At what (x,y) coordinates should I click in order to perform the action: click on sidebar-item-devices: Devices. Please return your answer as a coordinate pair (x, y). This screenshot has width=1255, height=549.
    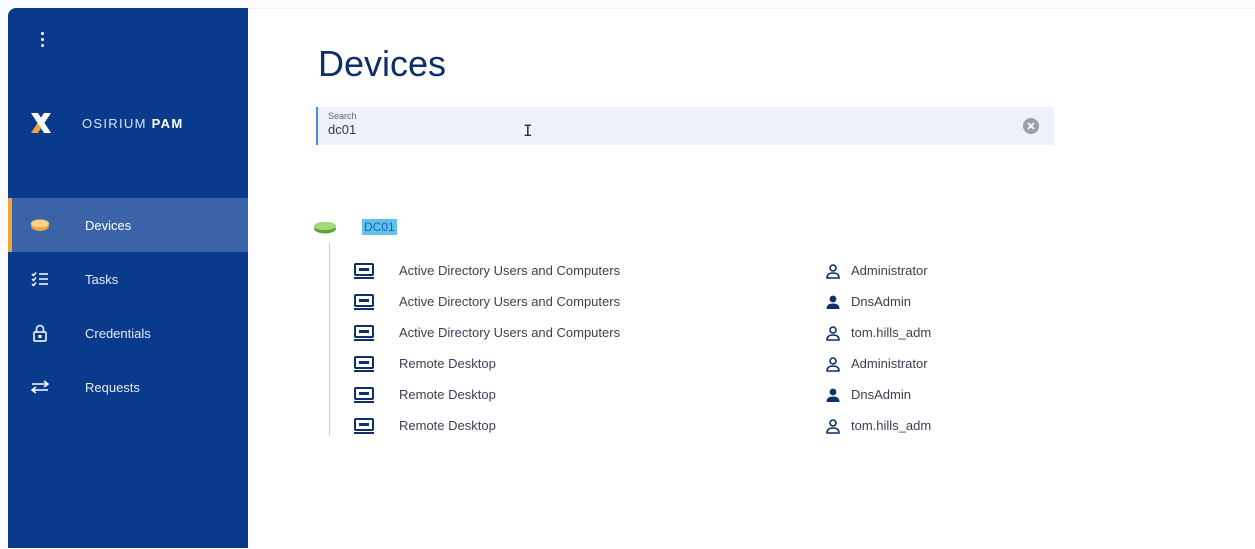
    Looking at the image, I should click on (128, 225).